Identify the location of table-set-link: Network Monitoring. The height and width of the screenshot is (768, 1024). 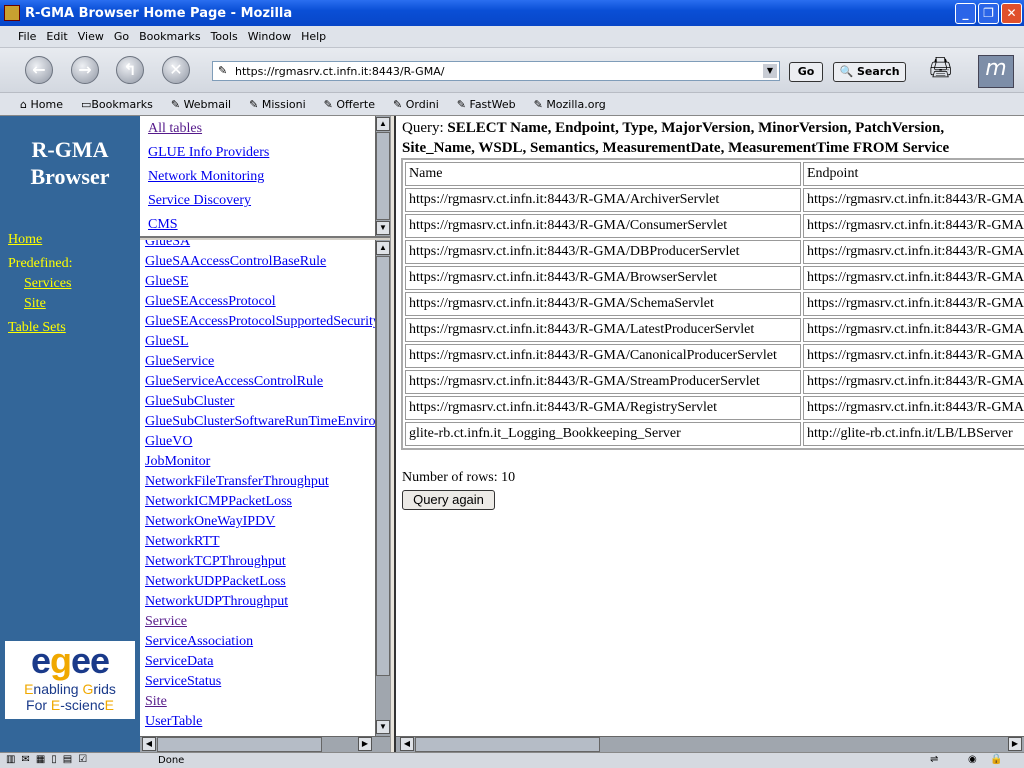
(206, 177).